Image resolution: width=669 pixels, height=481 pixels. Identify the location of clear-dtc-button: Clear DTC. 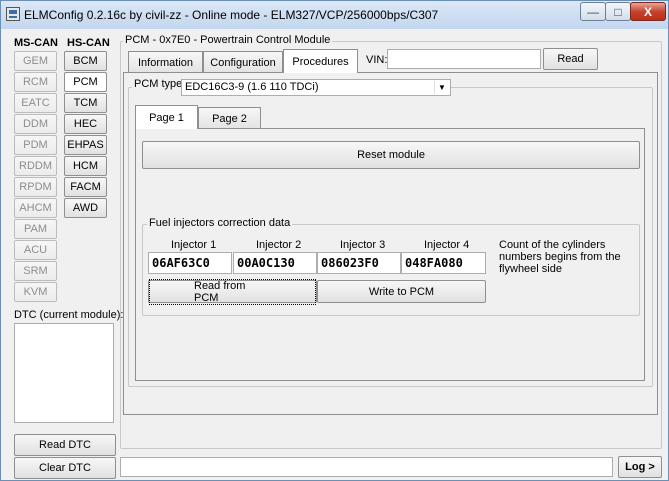
(65, 468).